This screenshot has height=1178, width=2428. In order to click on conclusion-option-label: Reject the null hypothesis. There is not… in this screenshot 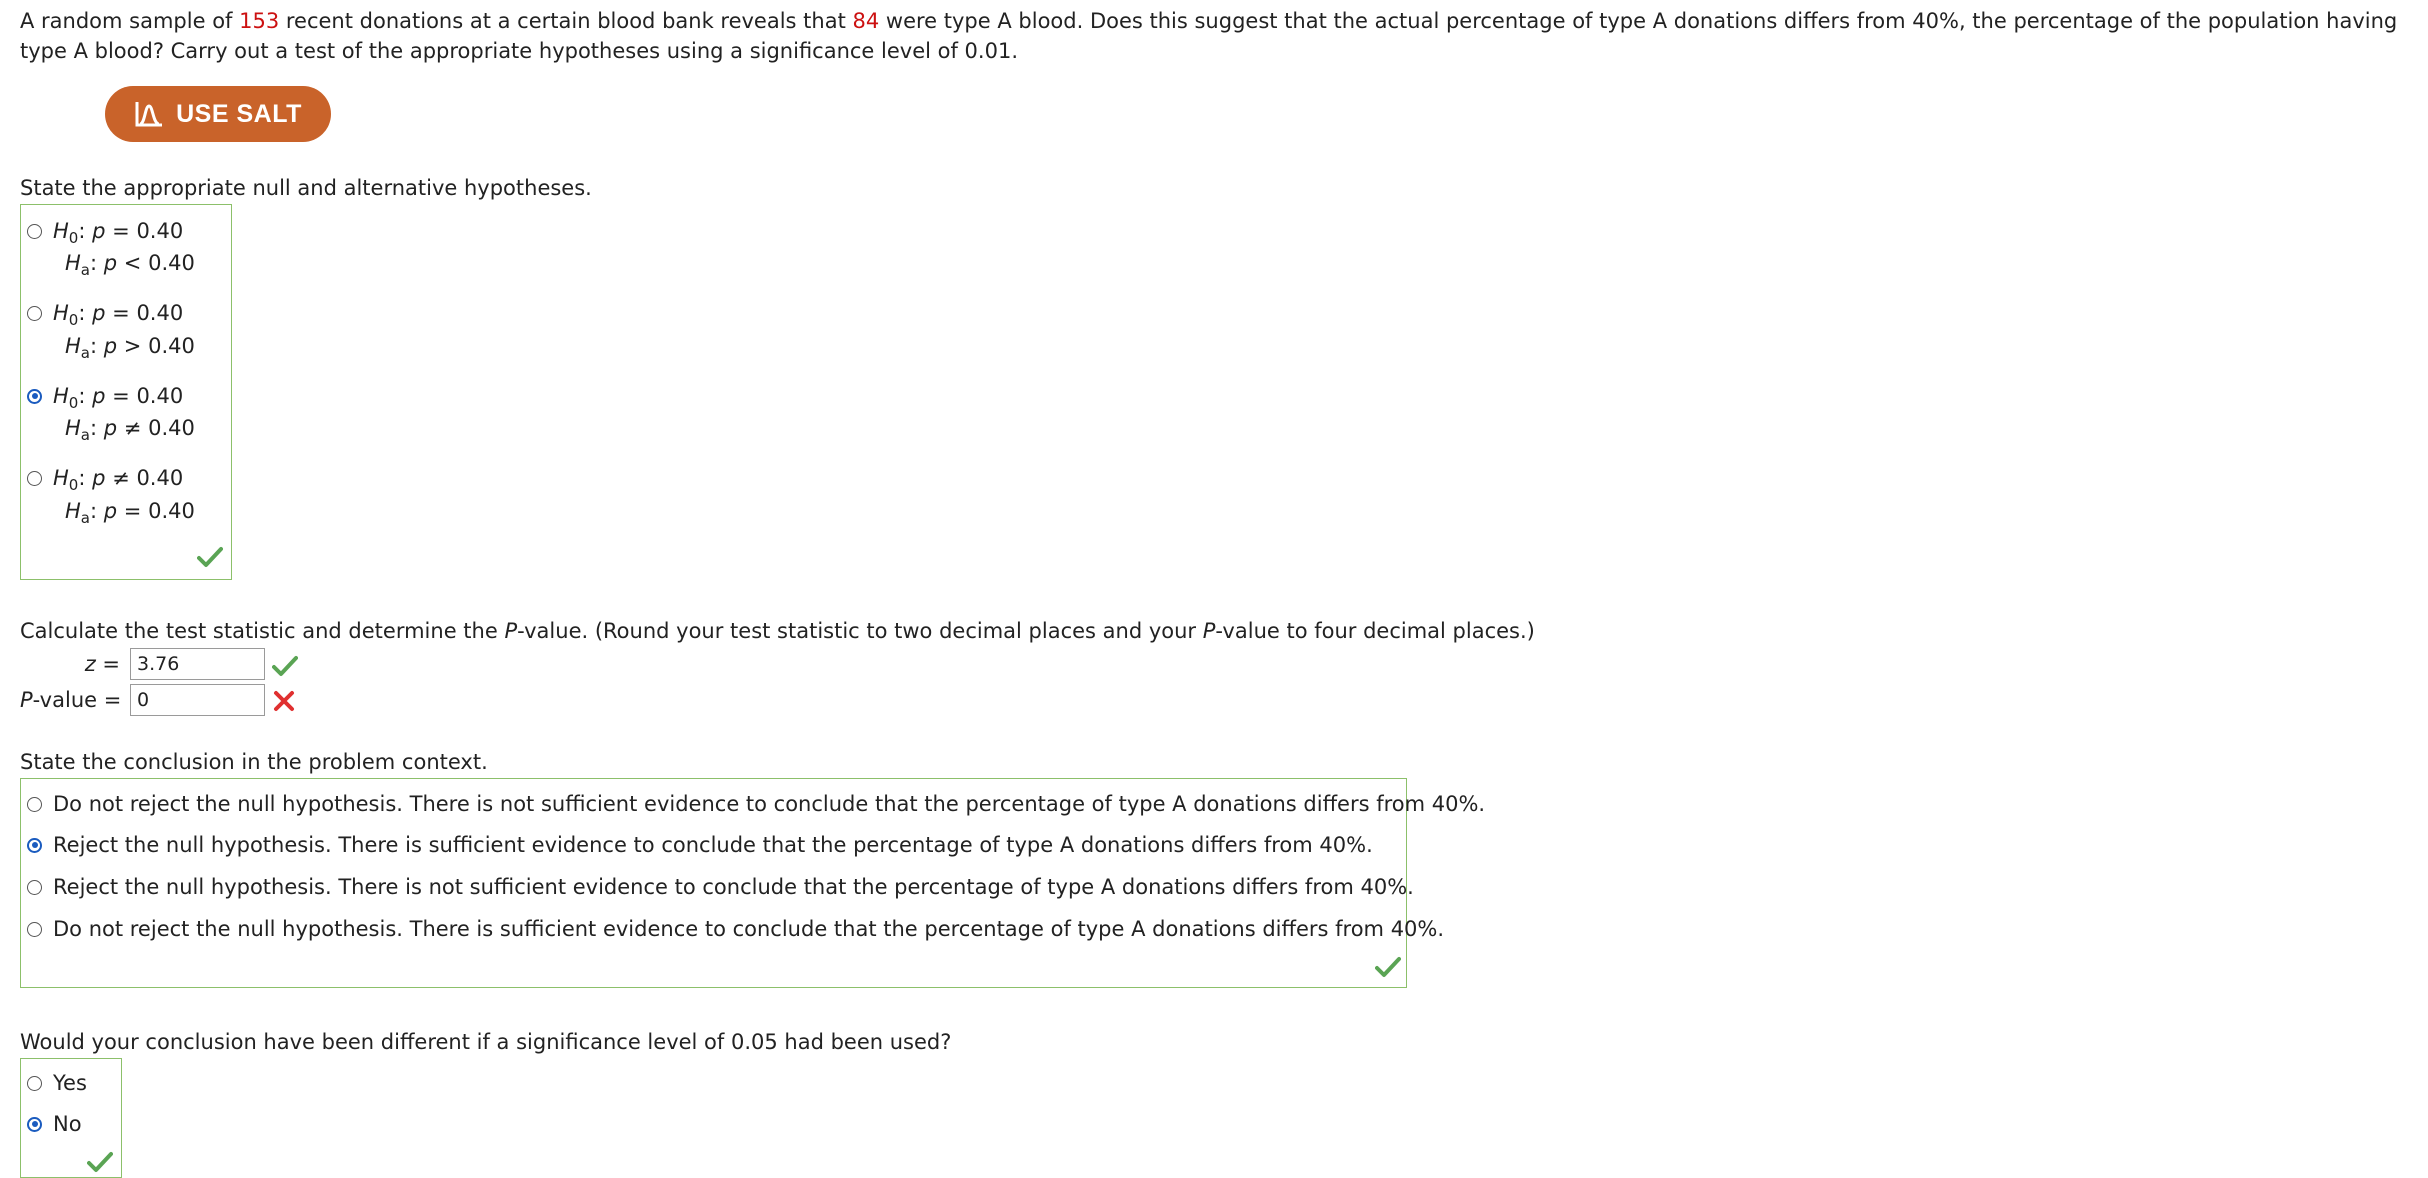, I will do `click(733, 887)`.